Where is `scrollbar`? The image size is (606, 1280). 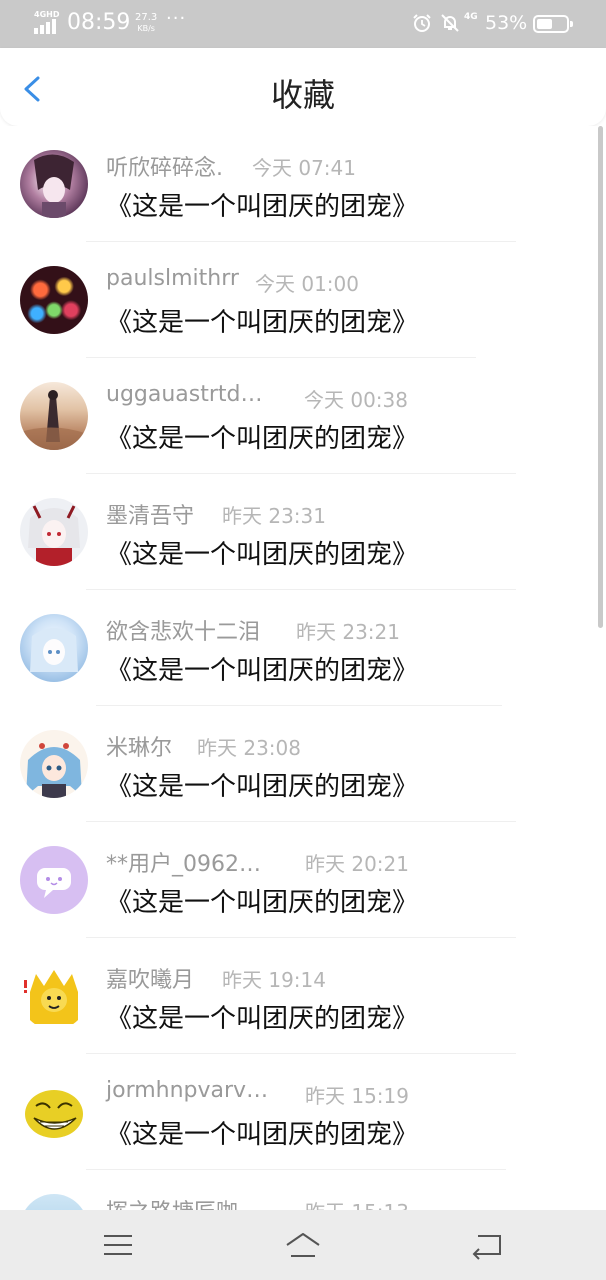
scrollbar is located at coordinates (600, 377).